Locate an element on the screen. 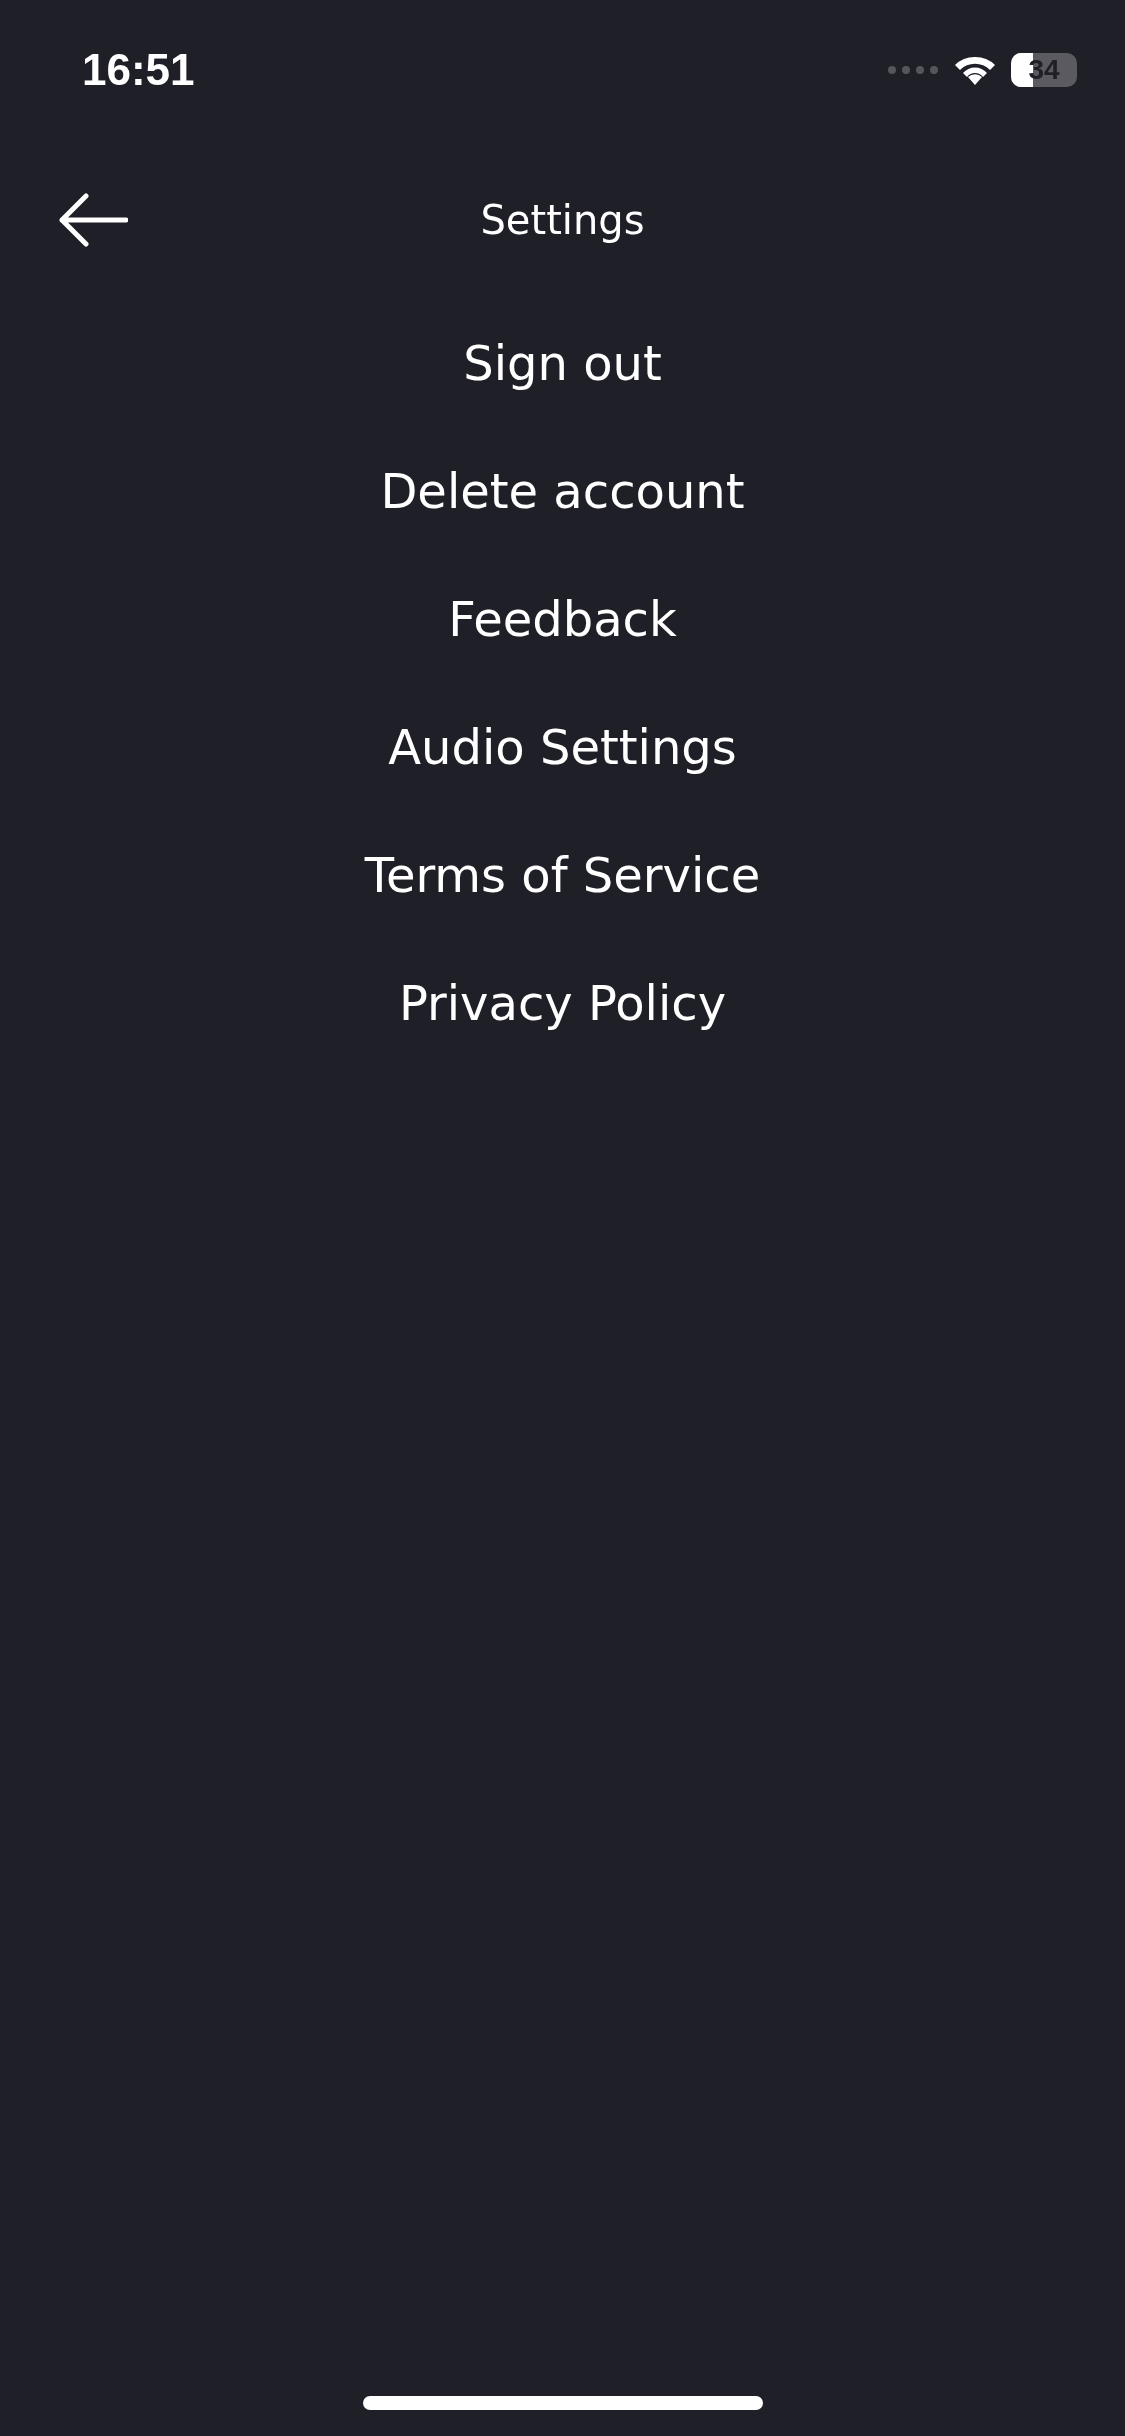 The width and height of the screenshot is (1125, 2436). menu-item: Delete account is located at coordinates (562, 491).